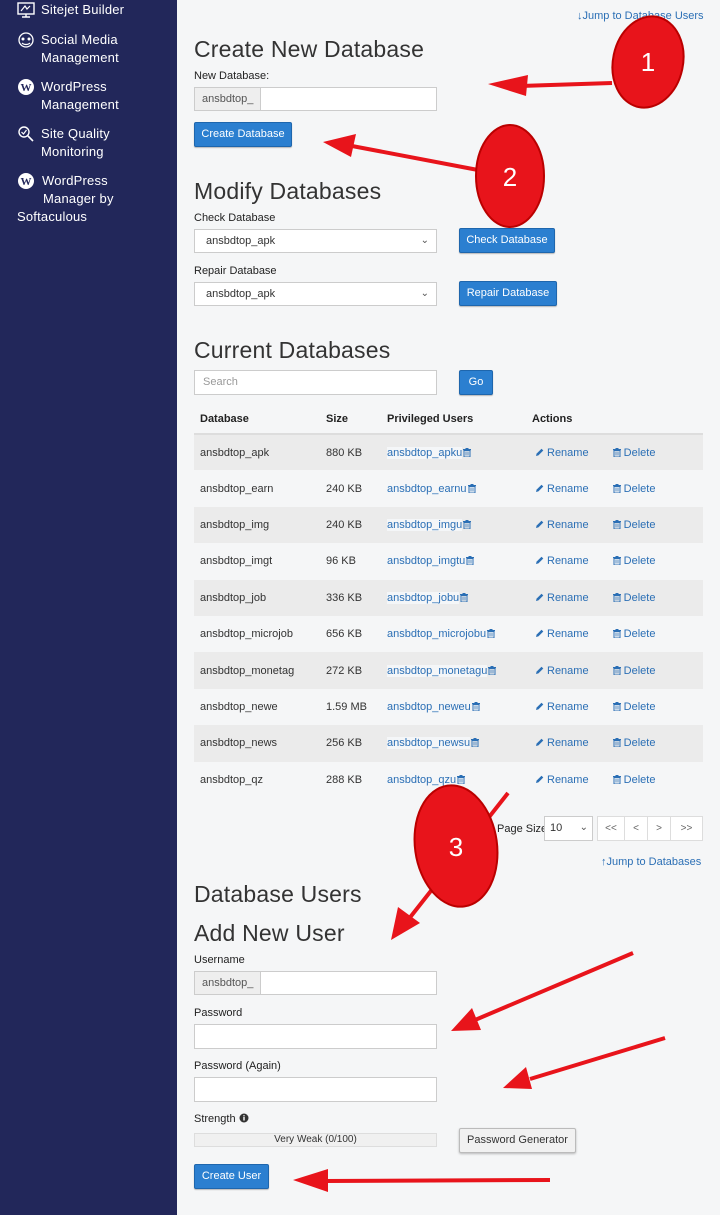  What do you see at coordinates (244, 1118) in the screenshot?
I see `info-icon` at bounding box center [244, 1118].